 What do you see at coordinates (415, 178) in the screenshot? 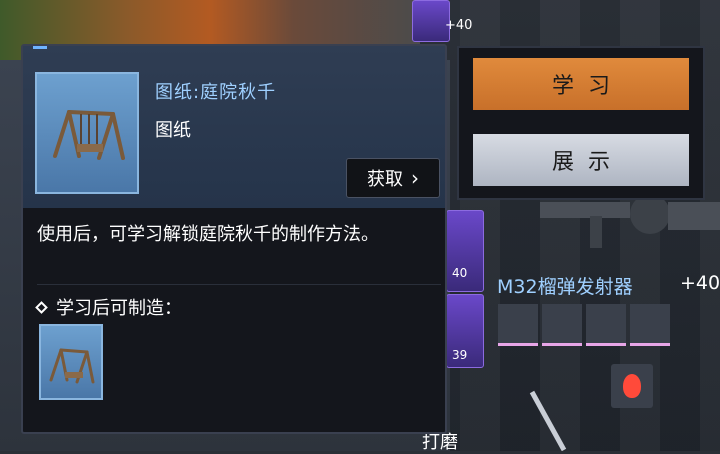
I see `chevron-right-icon: ›` at bounding box center [415, 178].